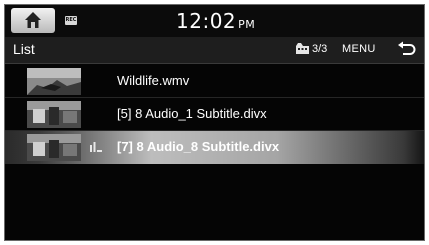  I want to click on record-status-icon: REC, so click(71, 20).